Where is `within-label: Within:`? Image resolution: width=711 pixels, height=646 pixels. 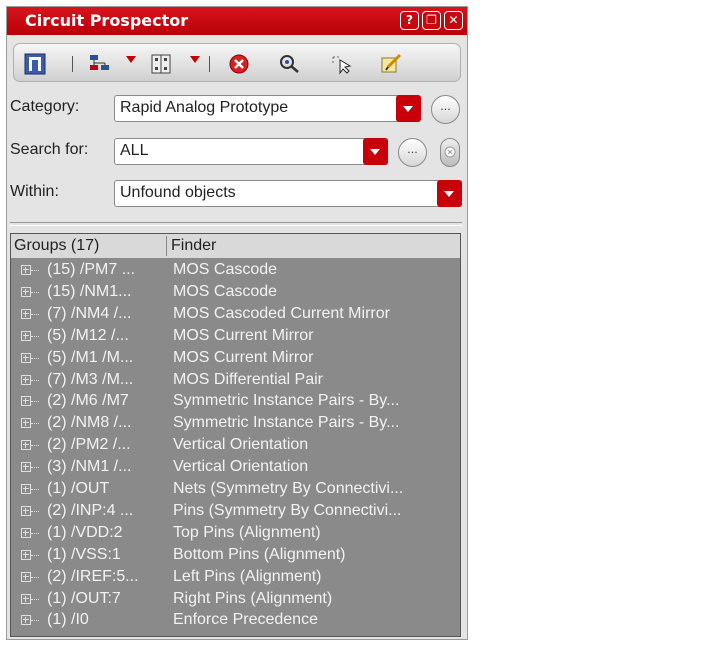
within-label: Within: is located at coordinates (34, 191).